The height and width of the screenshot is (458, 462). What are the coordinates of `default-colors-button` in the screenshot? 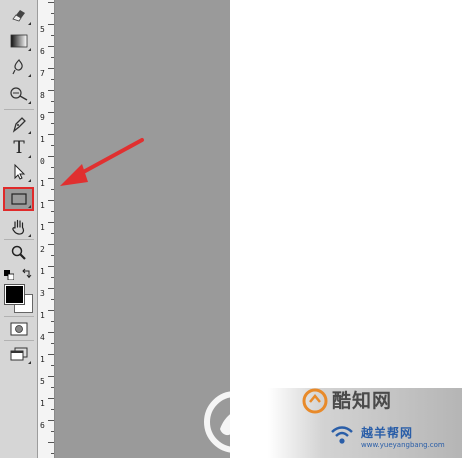 It's located at (9, 273).